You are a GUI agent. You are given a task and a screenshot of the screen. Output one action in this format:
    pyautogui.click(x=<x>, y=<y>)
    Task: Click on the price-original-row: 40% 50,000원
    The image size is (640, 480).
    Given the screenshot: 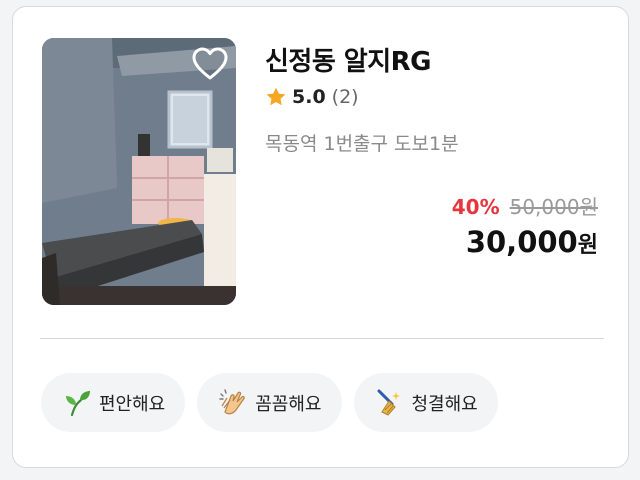 What is the action you would take?
    pyautogui.click(x=525, y=205)
    